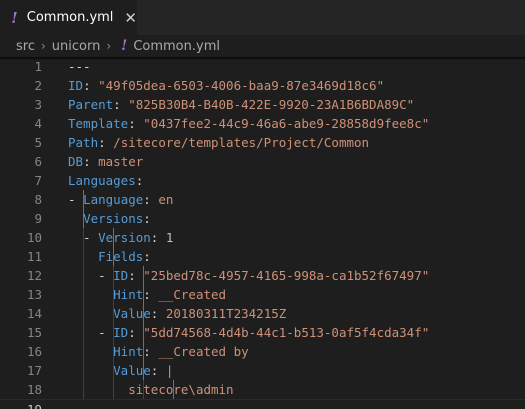 The image size is (525, 409). I want to click on code-line: 19, so click(262, 404).